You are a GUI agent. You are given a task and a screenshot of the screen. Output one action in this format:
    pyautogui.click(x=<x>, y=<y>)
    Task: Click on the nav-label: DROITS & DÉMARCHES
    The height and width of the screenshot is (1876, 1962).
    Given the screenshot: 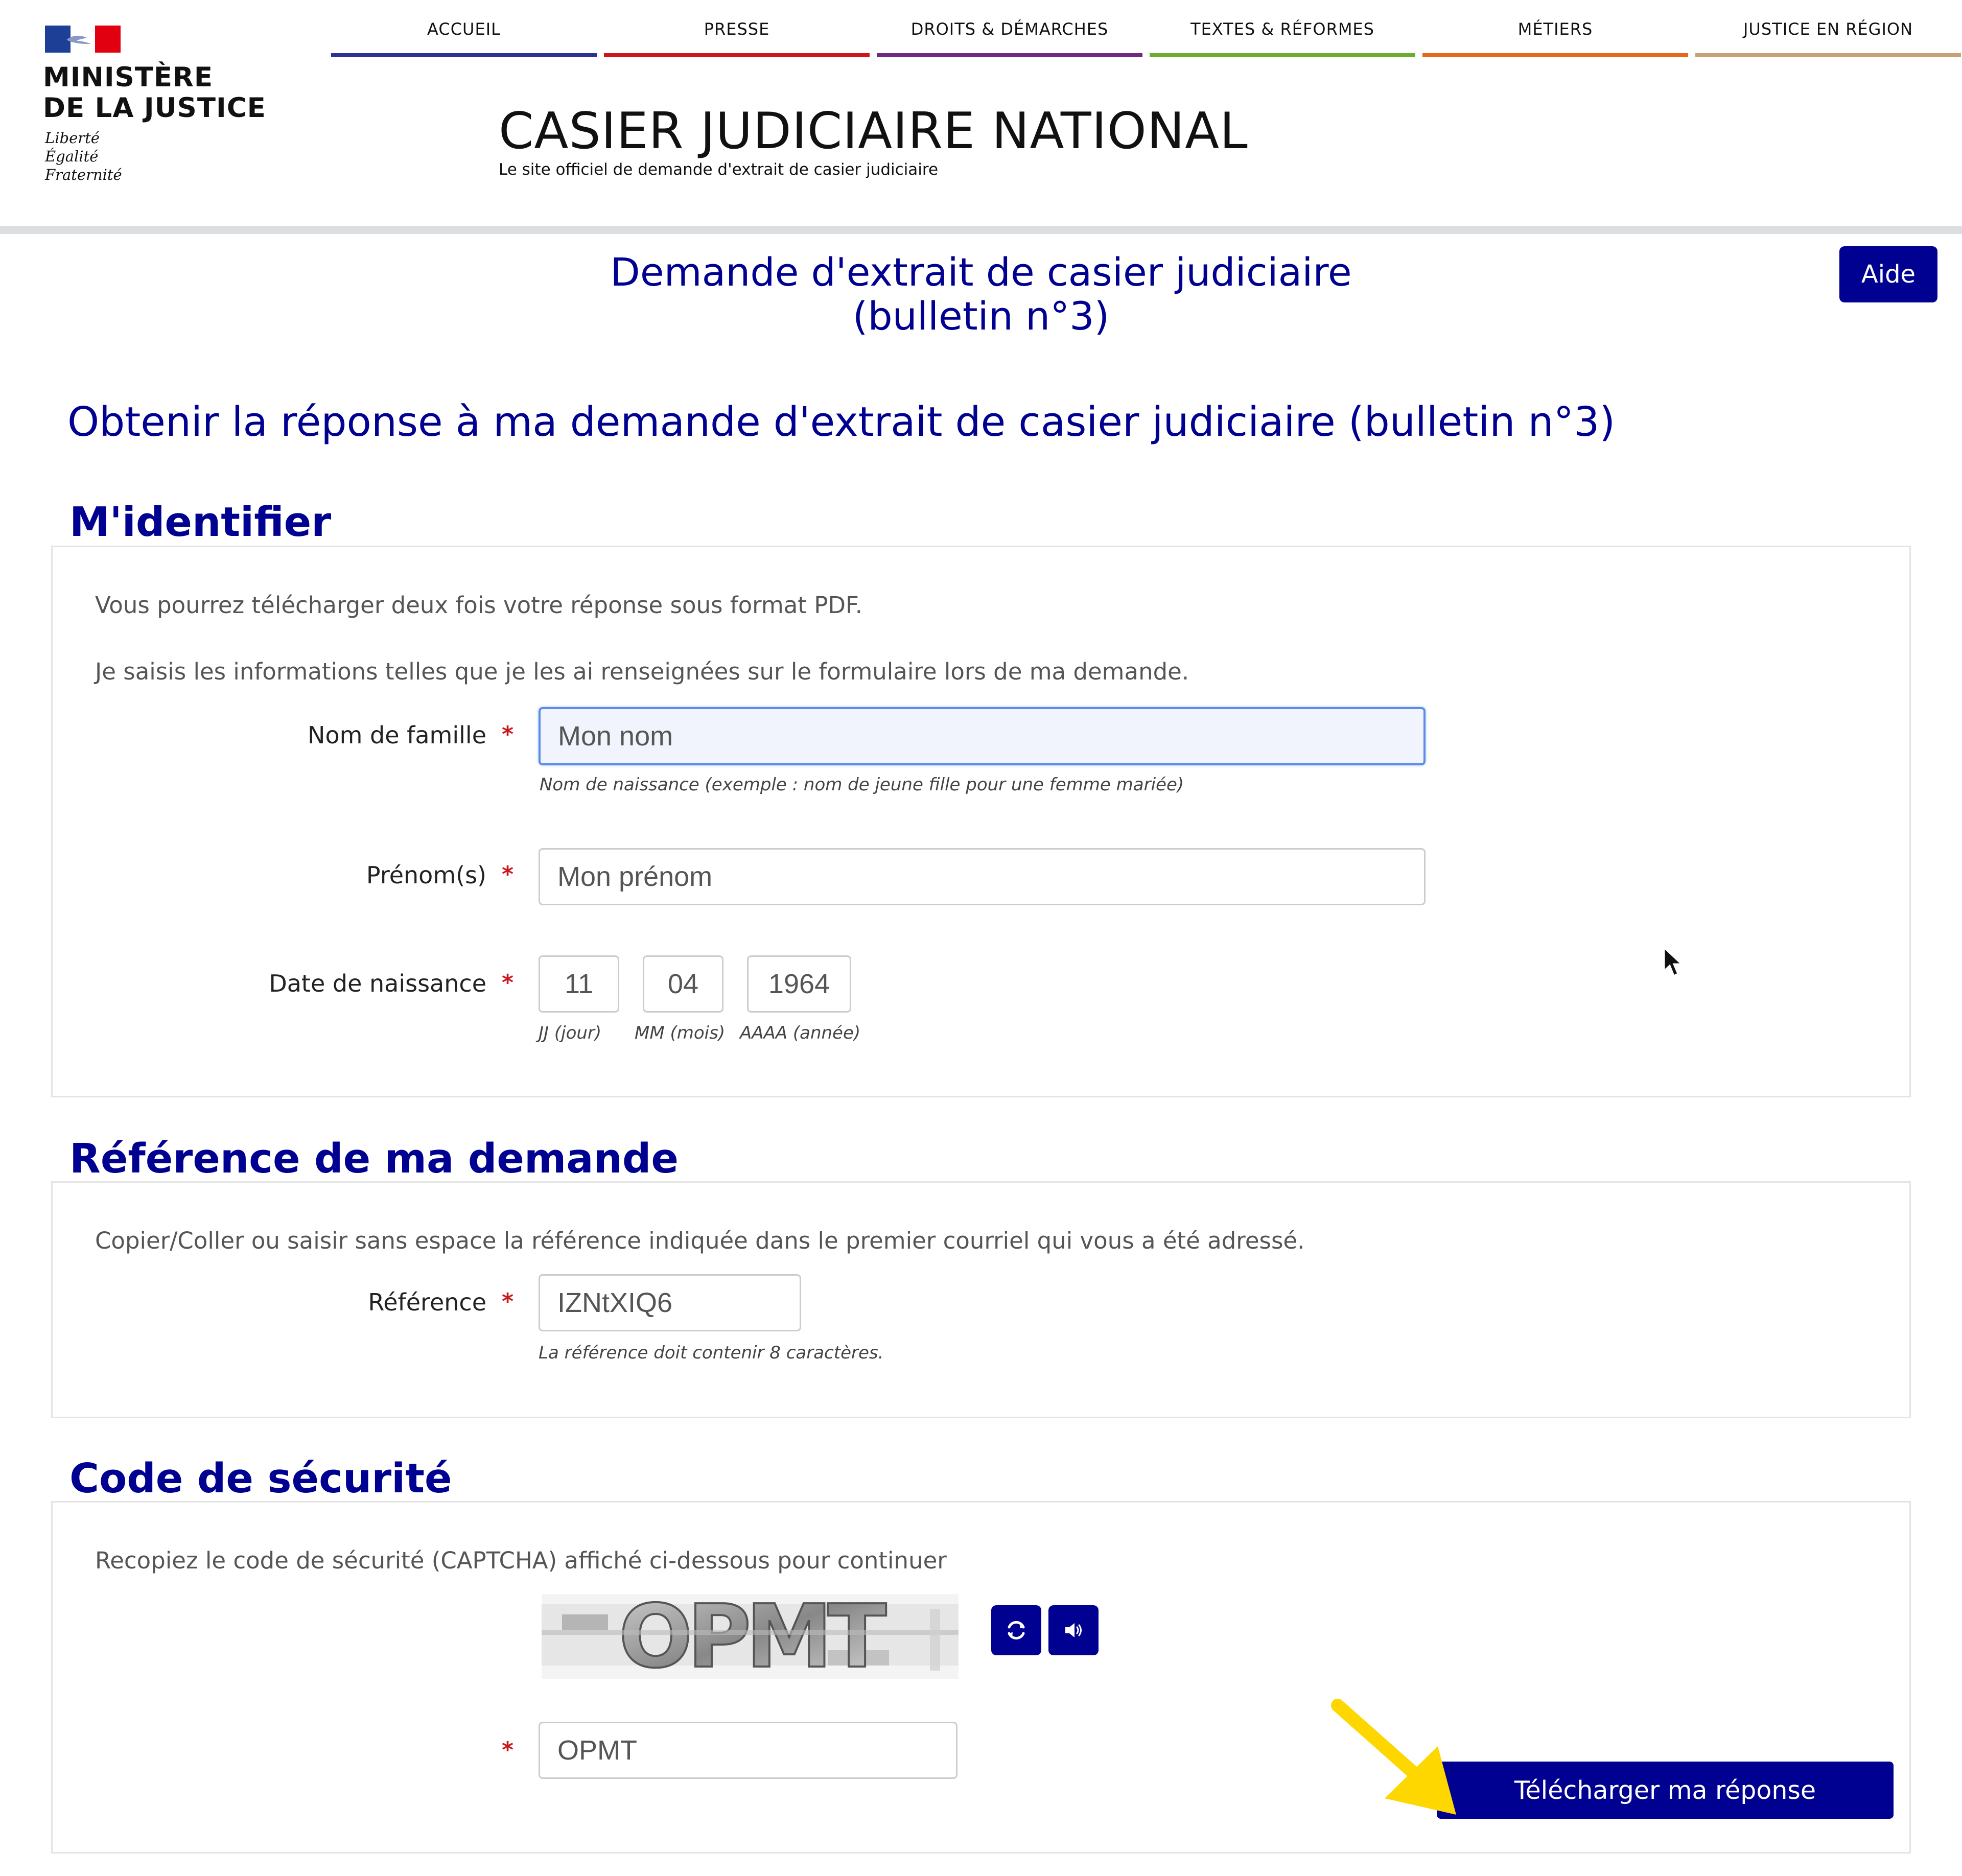 What is the action you would take?
    pyautogui.click(x=1010, y=29)
    